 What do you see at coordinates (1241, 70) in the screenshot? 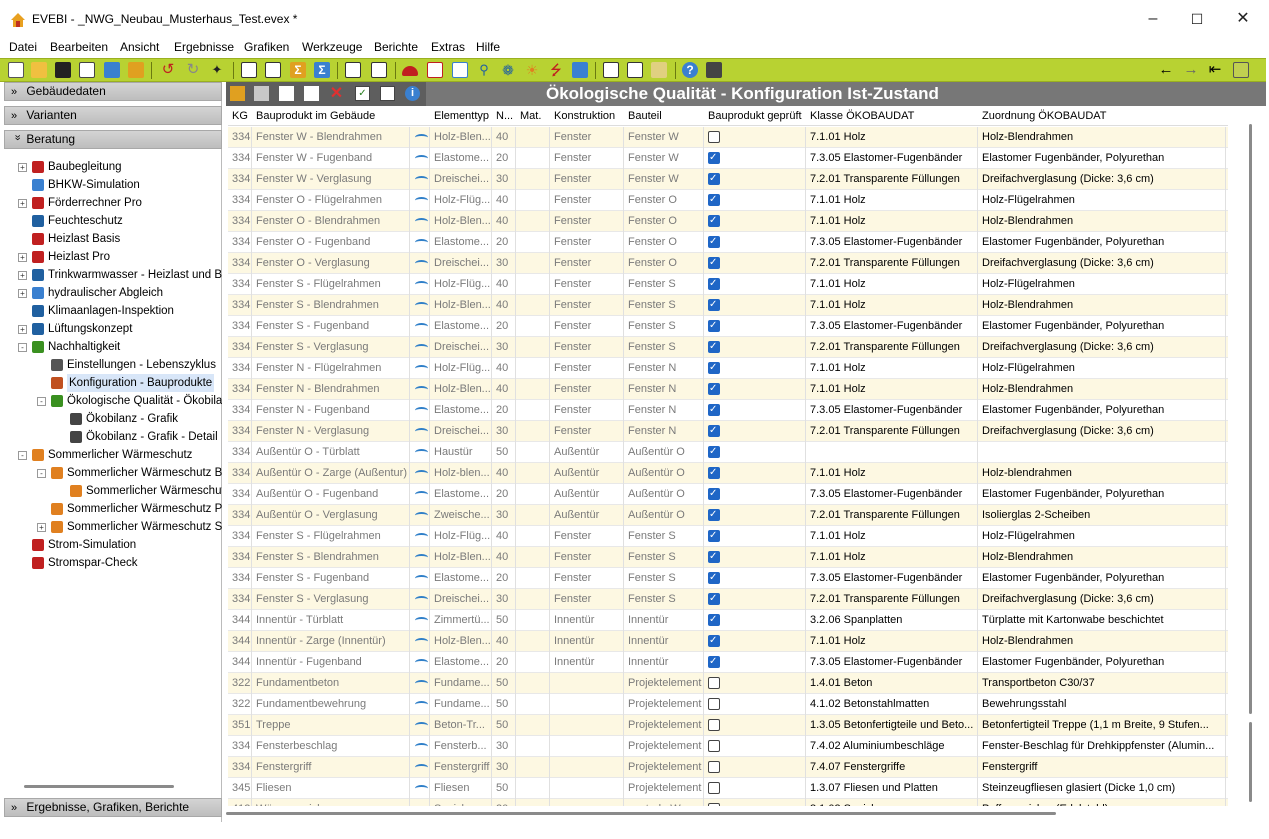
I see `chart-tool-icon` at bounding box center [1241, 70].